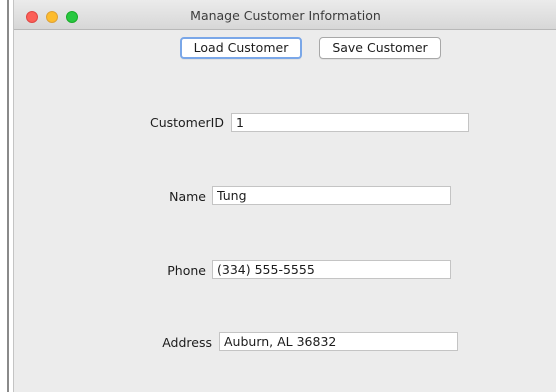  What do you see at coordinates (186, 122) in the screenshot?
I see `customer-id-label: CustomerID` at bounding box center [186, 122].